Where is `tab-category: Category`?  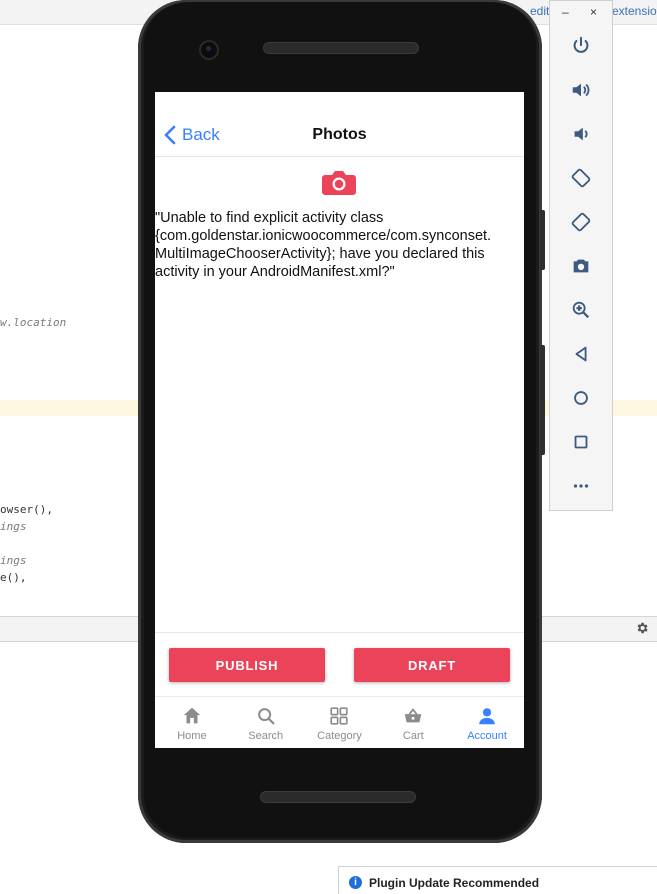 tab-category: Category is located at coordinates (340, 722).